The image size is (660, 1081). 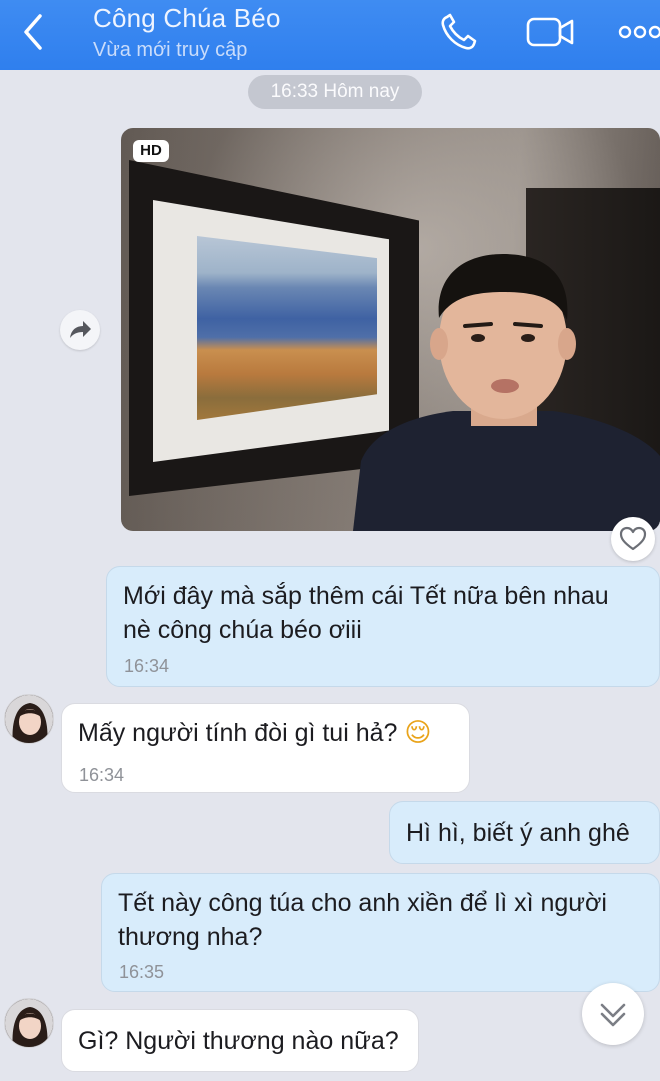 What do you see at coordinates (34, 32) in the screenshot?
I see `back-icon` at bounding box center [34, 32].